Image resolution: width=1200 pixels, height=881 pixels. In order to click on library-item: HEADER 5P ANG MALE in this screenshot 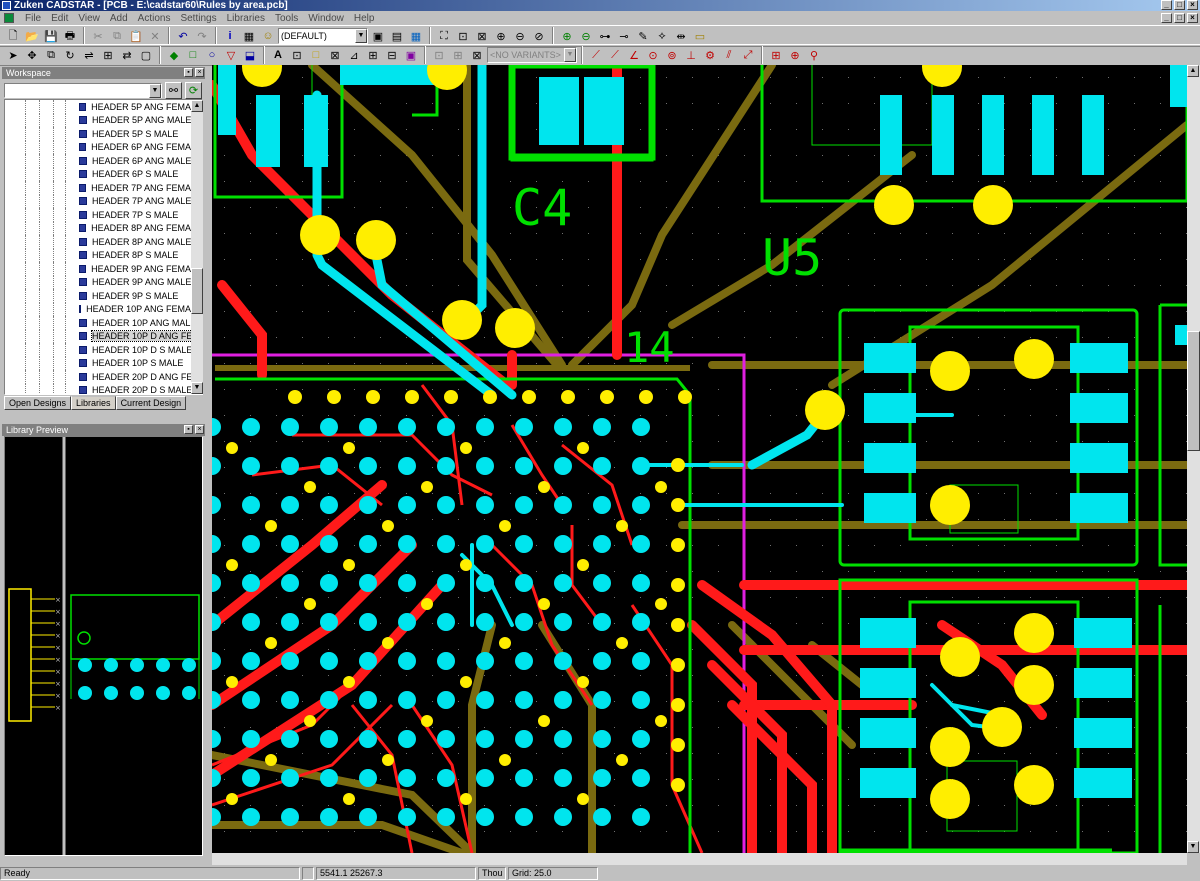, I will do `click(103, 120)`.